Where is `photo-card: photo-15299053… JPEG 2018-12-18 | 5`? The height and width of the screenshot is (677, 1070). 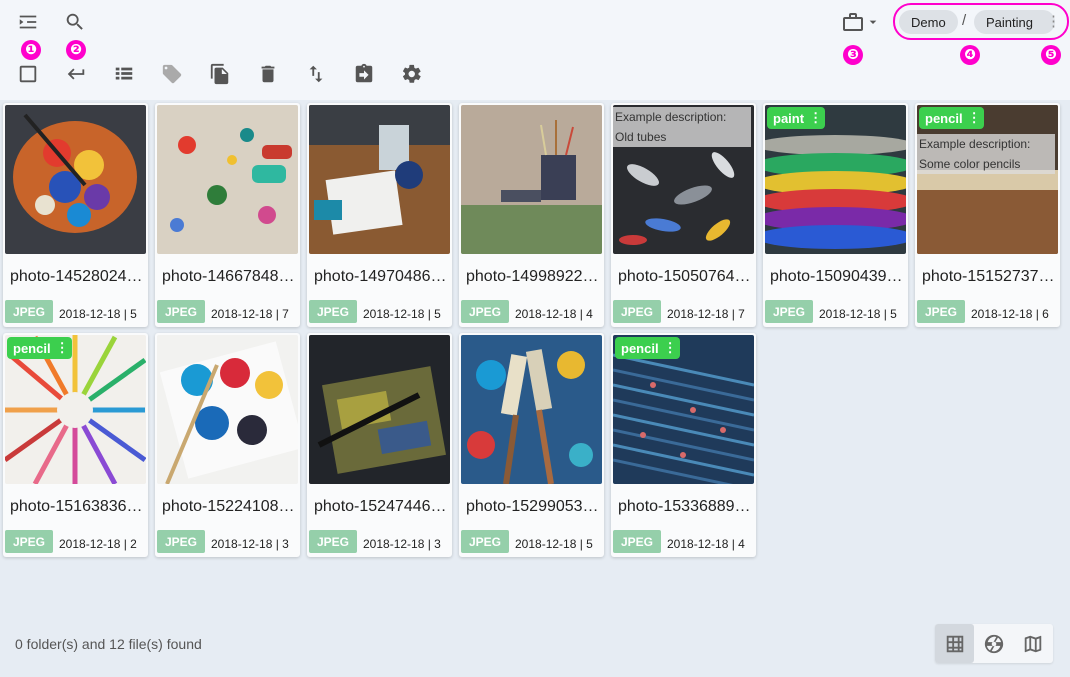 photo-card: photo-15299053… JPEG 2018-12-18 | 5 is located at coordinates (531, 445).